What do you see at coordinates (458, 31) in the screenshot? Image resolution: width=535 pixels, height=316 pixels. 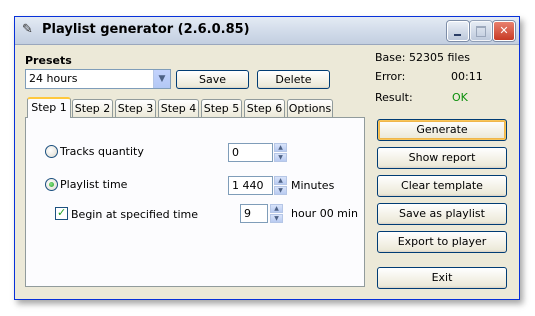 I see `minimize-button` at bounding box center [458, 31].